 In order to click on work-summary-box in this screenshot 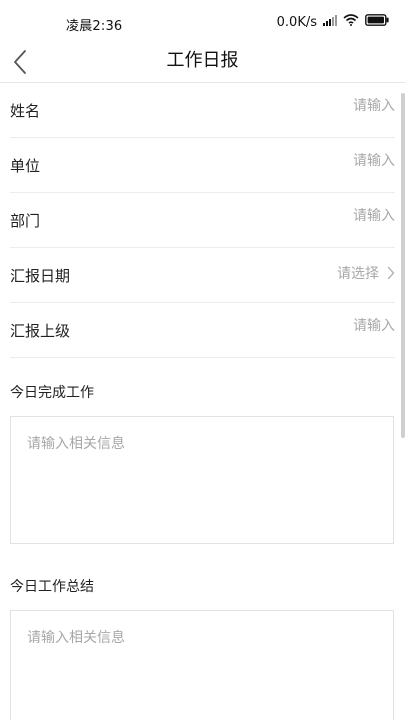, I will do `click(202, 665)`.